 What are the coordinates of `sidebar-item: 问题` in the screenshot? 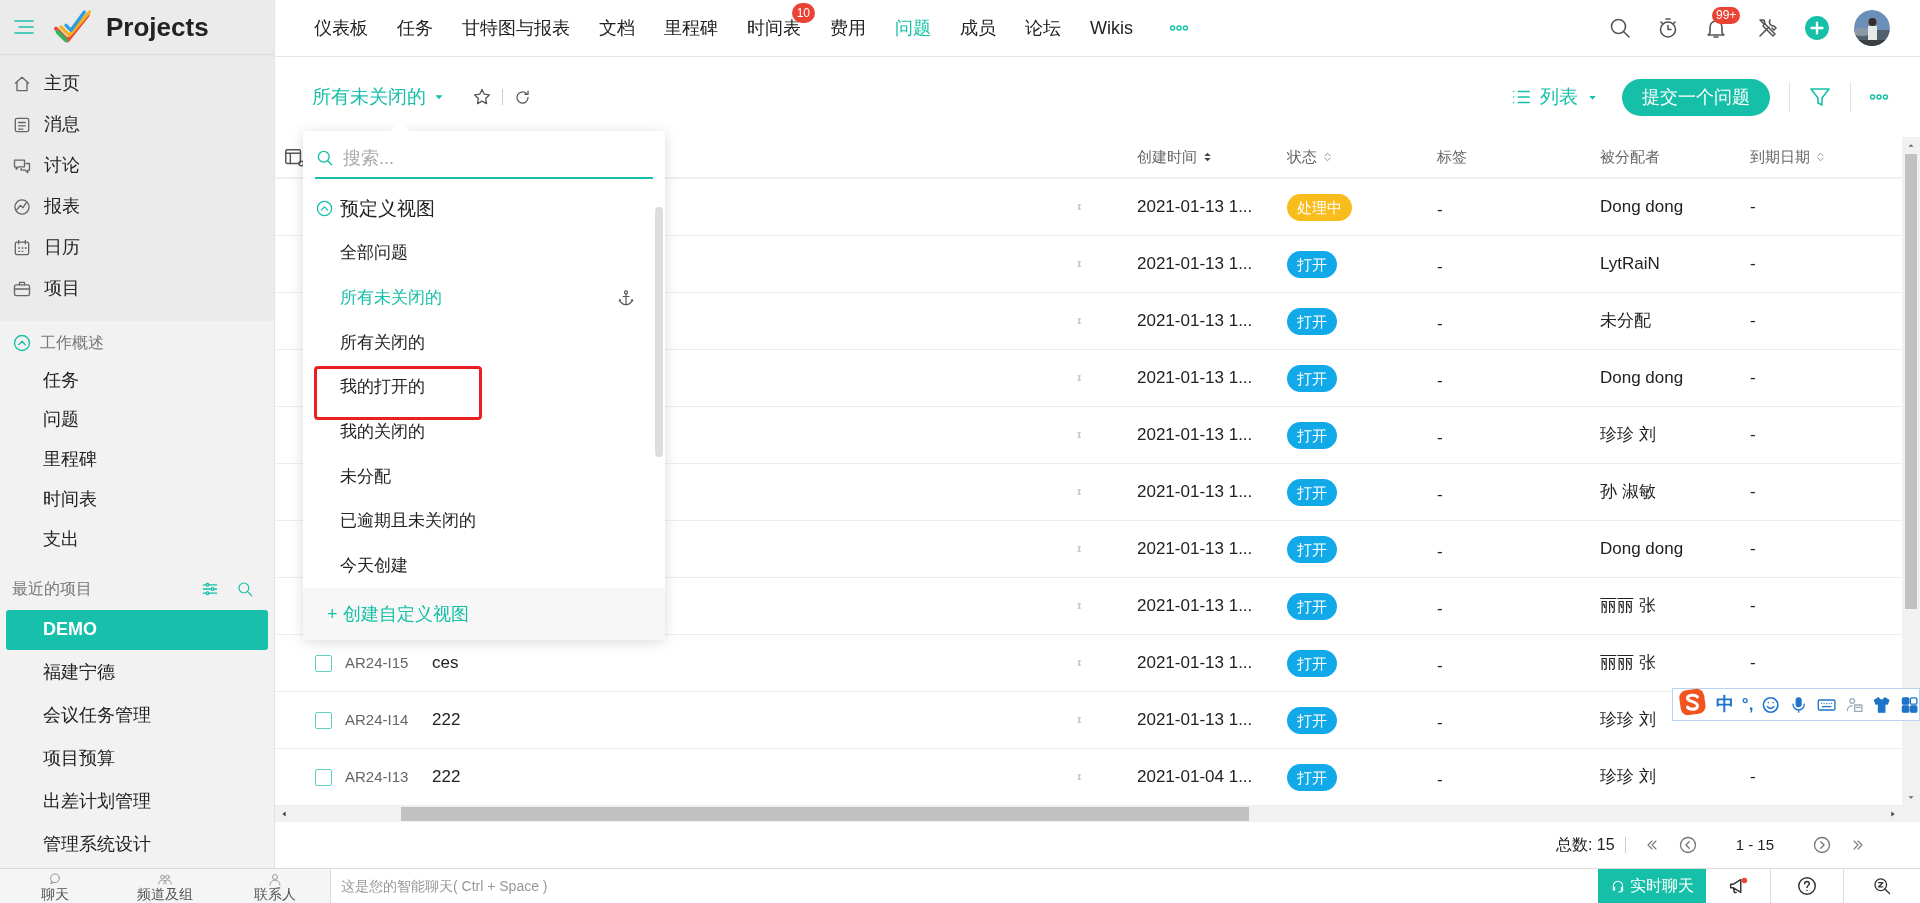 It's located at (137, 420).